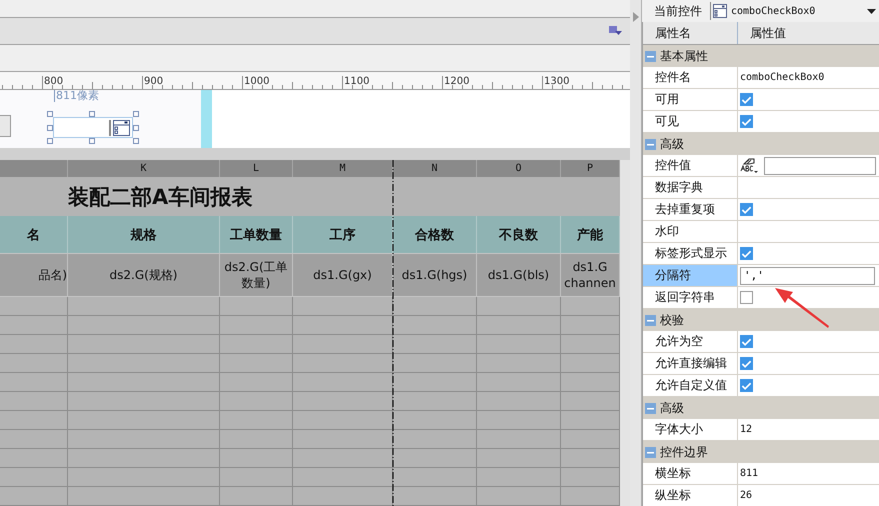 This screenshot has height=506, width=879. Describe the element at coordinates (871, 11) in the screenshot. I see `caret-icon` at that location.